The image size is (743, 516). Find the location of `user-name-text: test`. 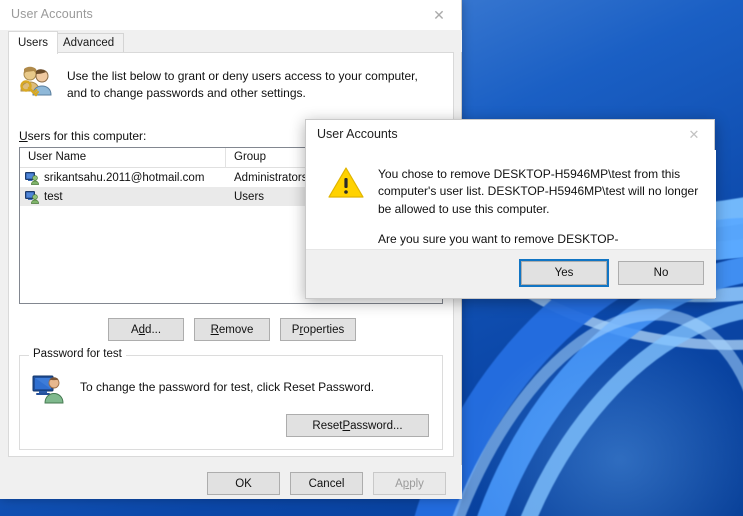

user-name-text: test is located at coordinates (53, 196).